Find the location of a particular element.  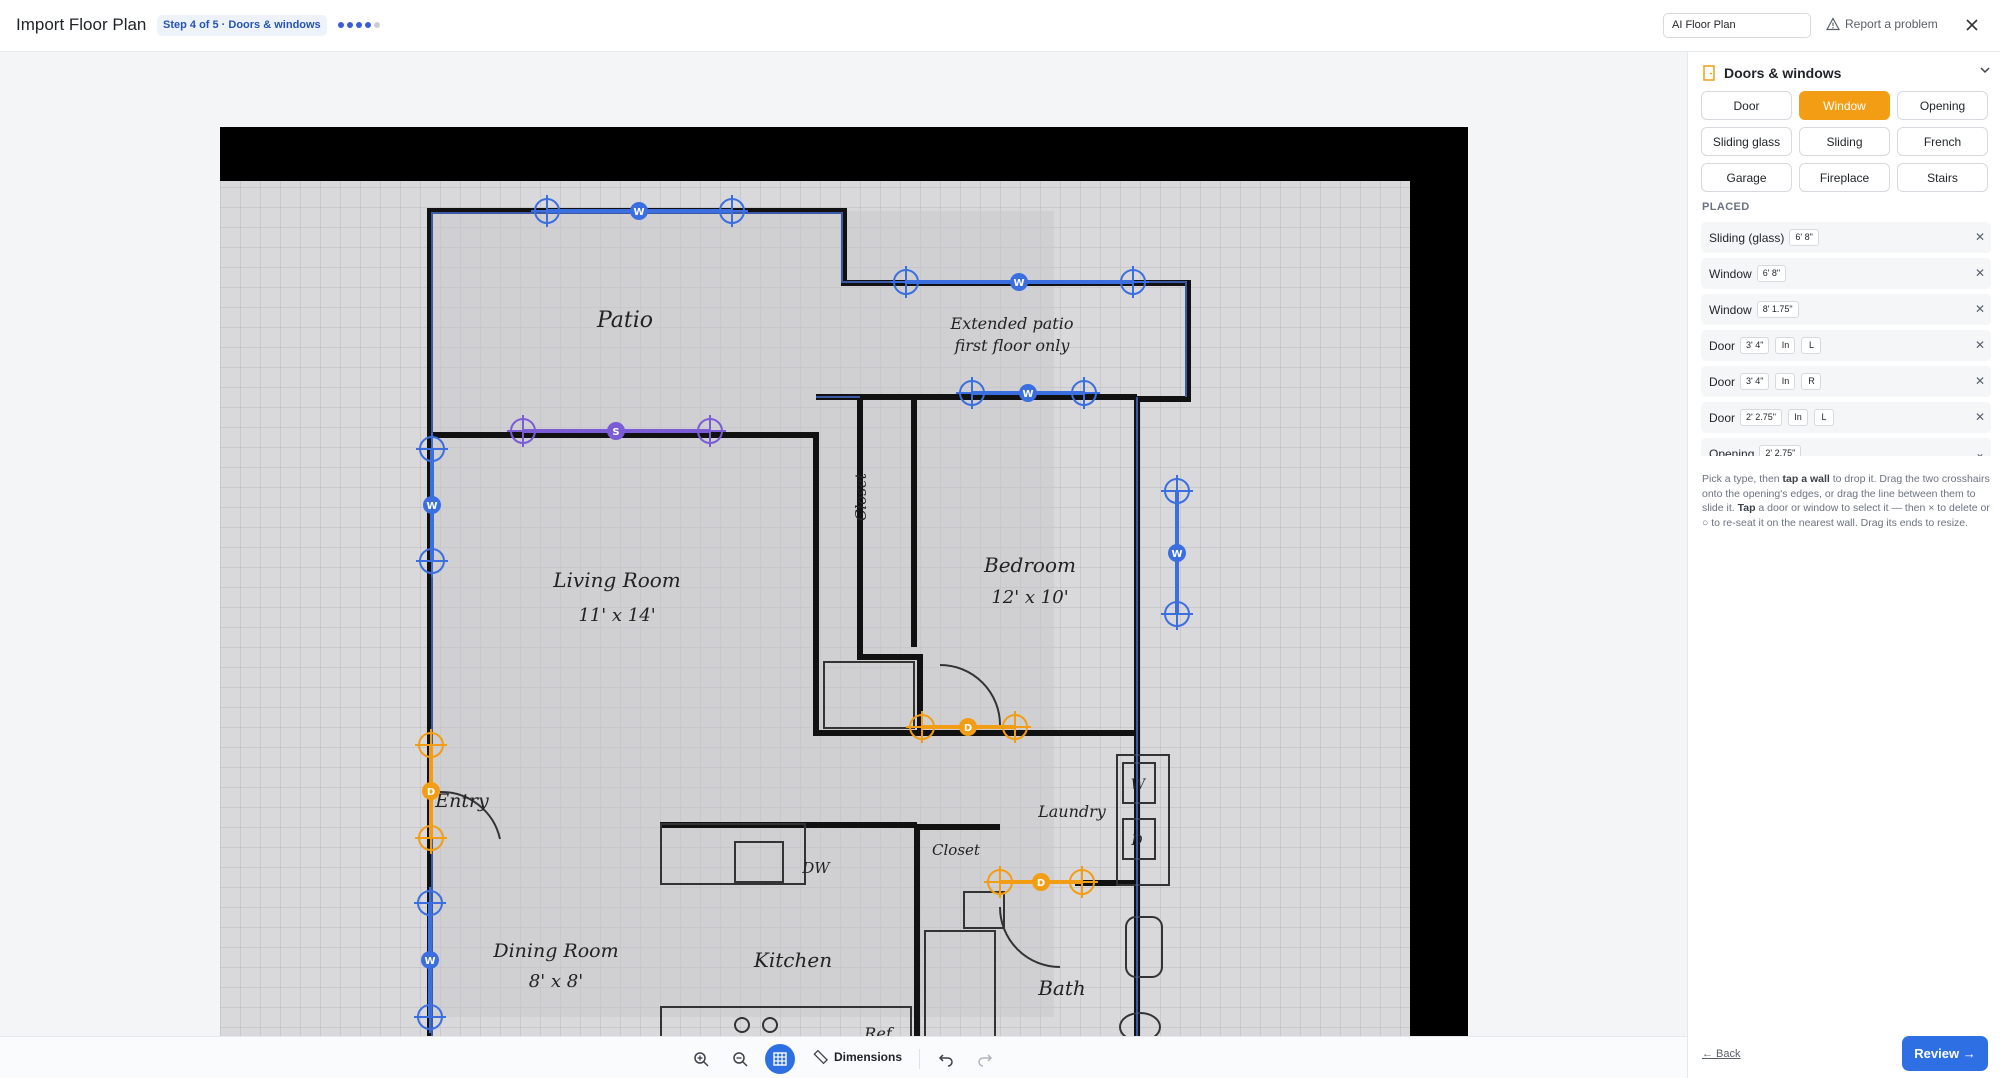

type-opening-button: Opening is located at coordinates (1942, 105).